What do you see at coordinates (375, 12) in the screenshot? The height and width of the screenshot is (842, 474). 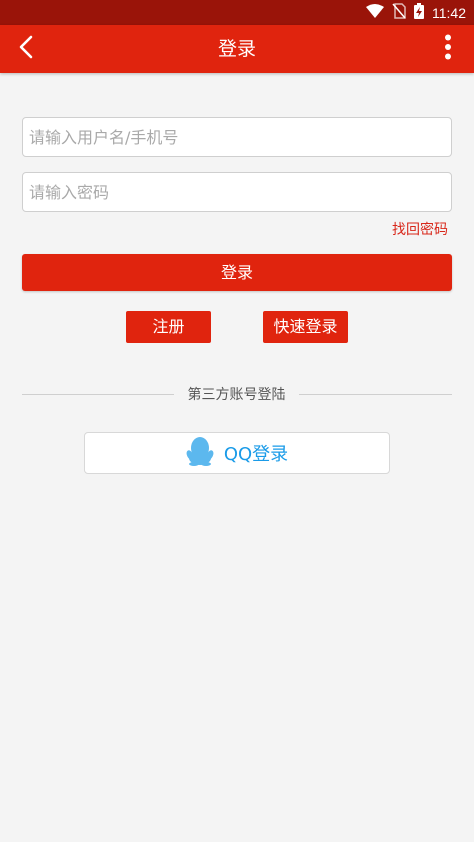 I see `wifi-icon` at bounding box center [375, 12].